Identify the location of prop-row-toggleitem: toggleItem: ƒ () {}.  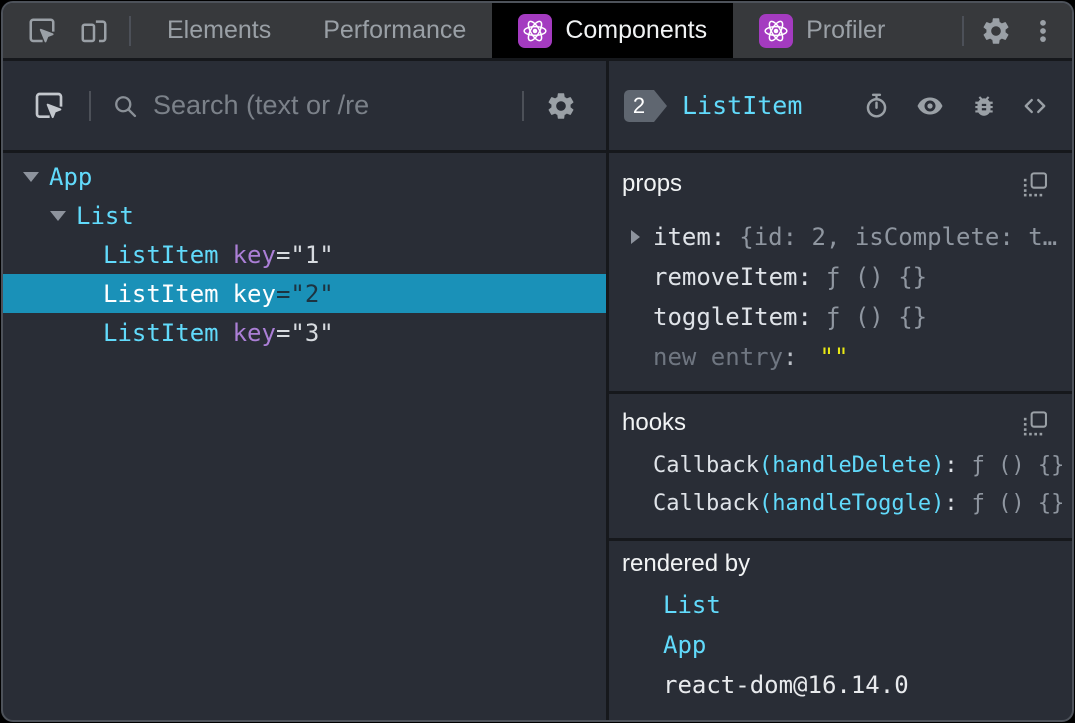
(835, 317).